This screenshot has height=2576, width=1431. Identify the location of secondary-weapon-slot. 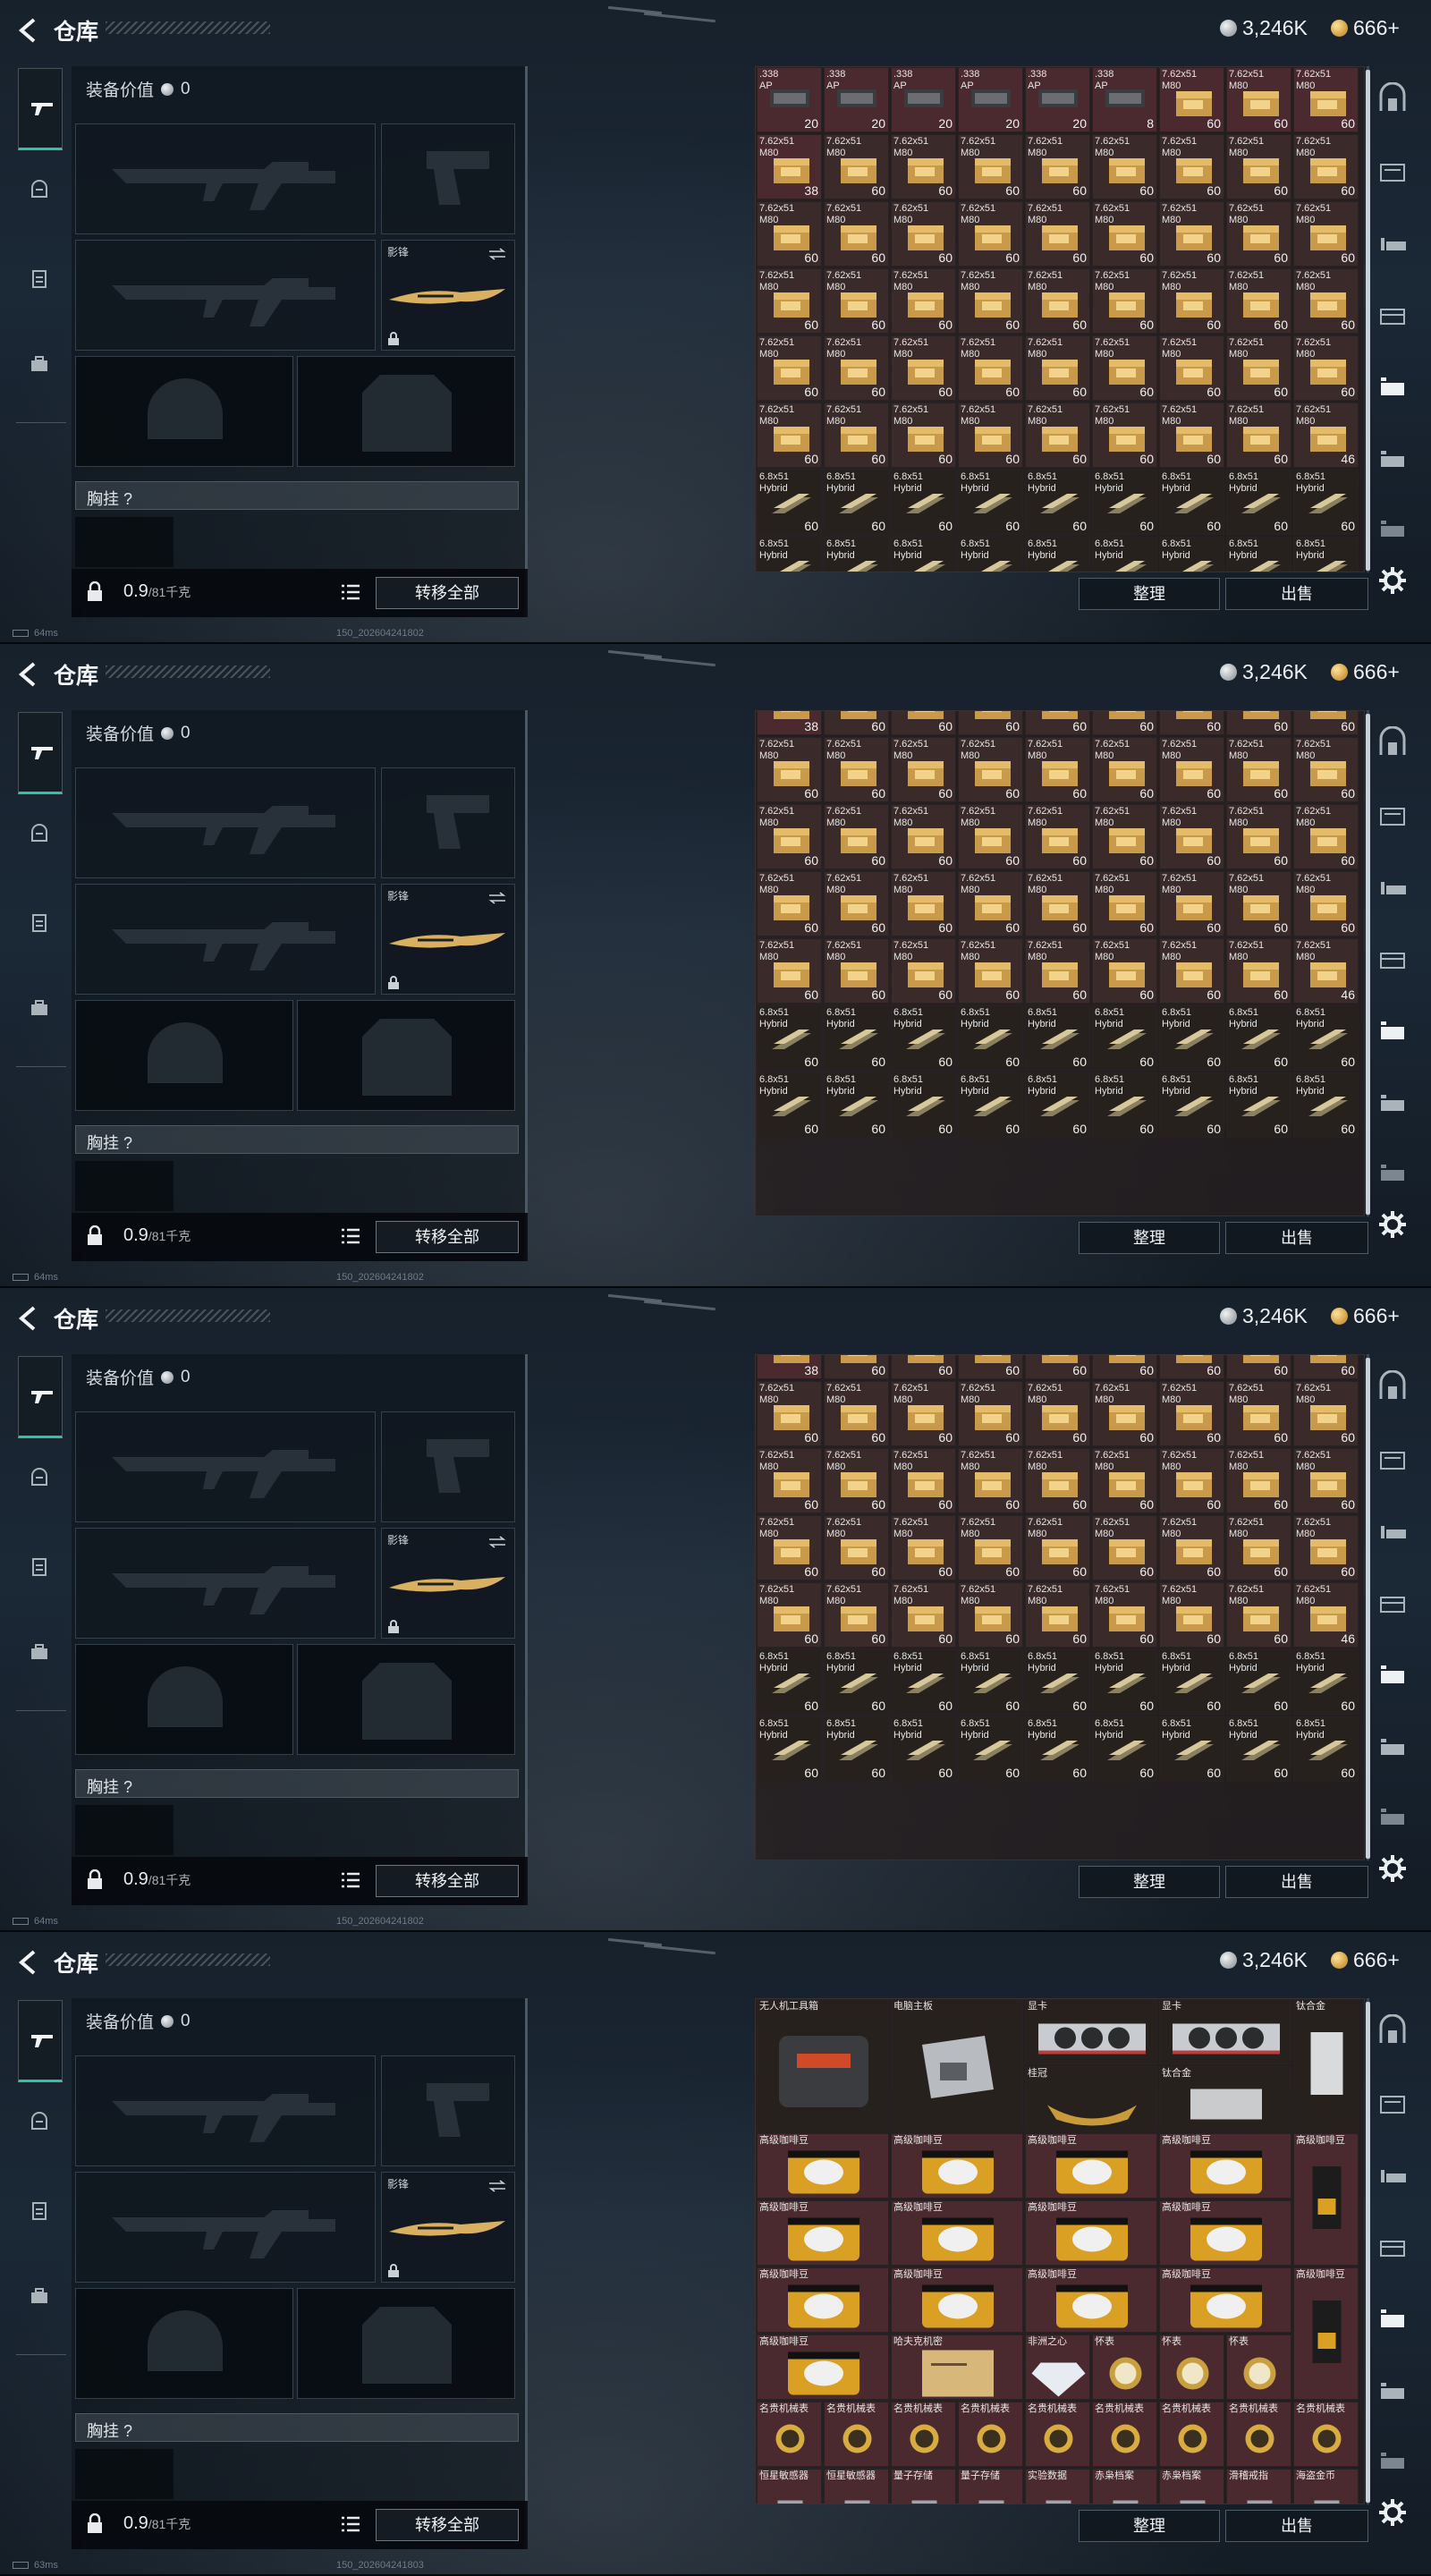
(448, 1466).